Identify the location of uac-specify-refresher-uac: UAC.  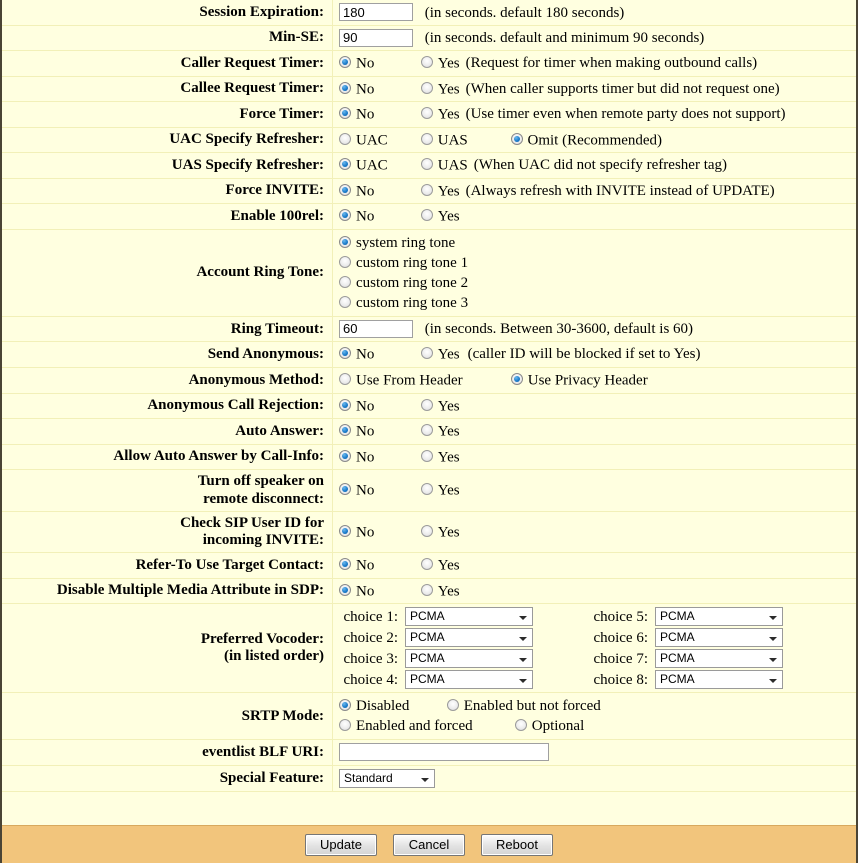
(374, 140).